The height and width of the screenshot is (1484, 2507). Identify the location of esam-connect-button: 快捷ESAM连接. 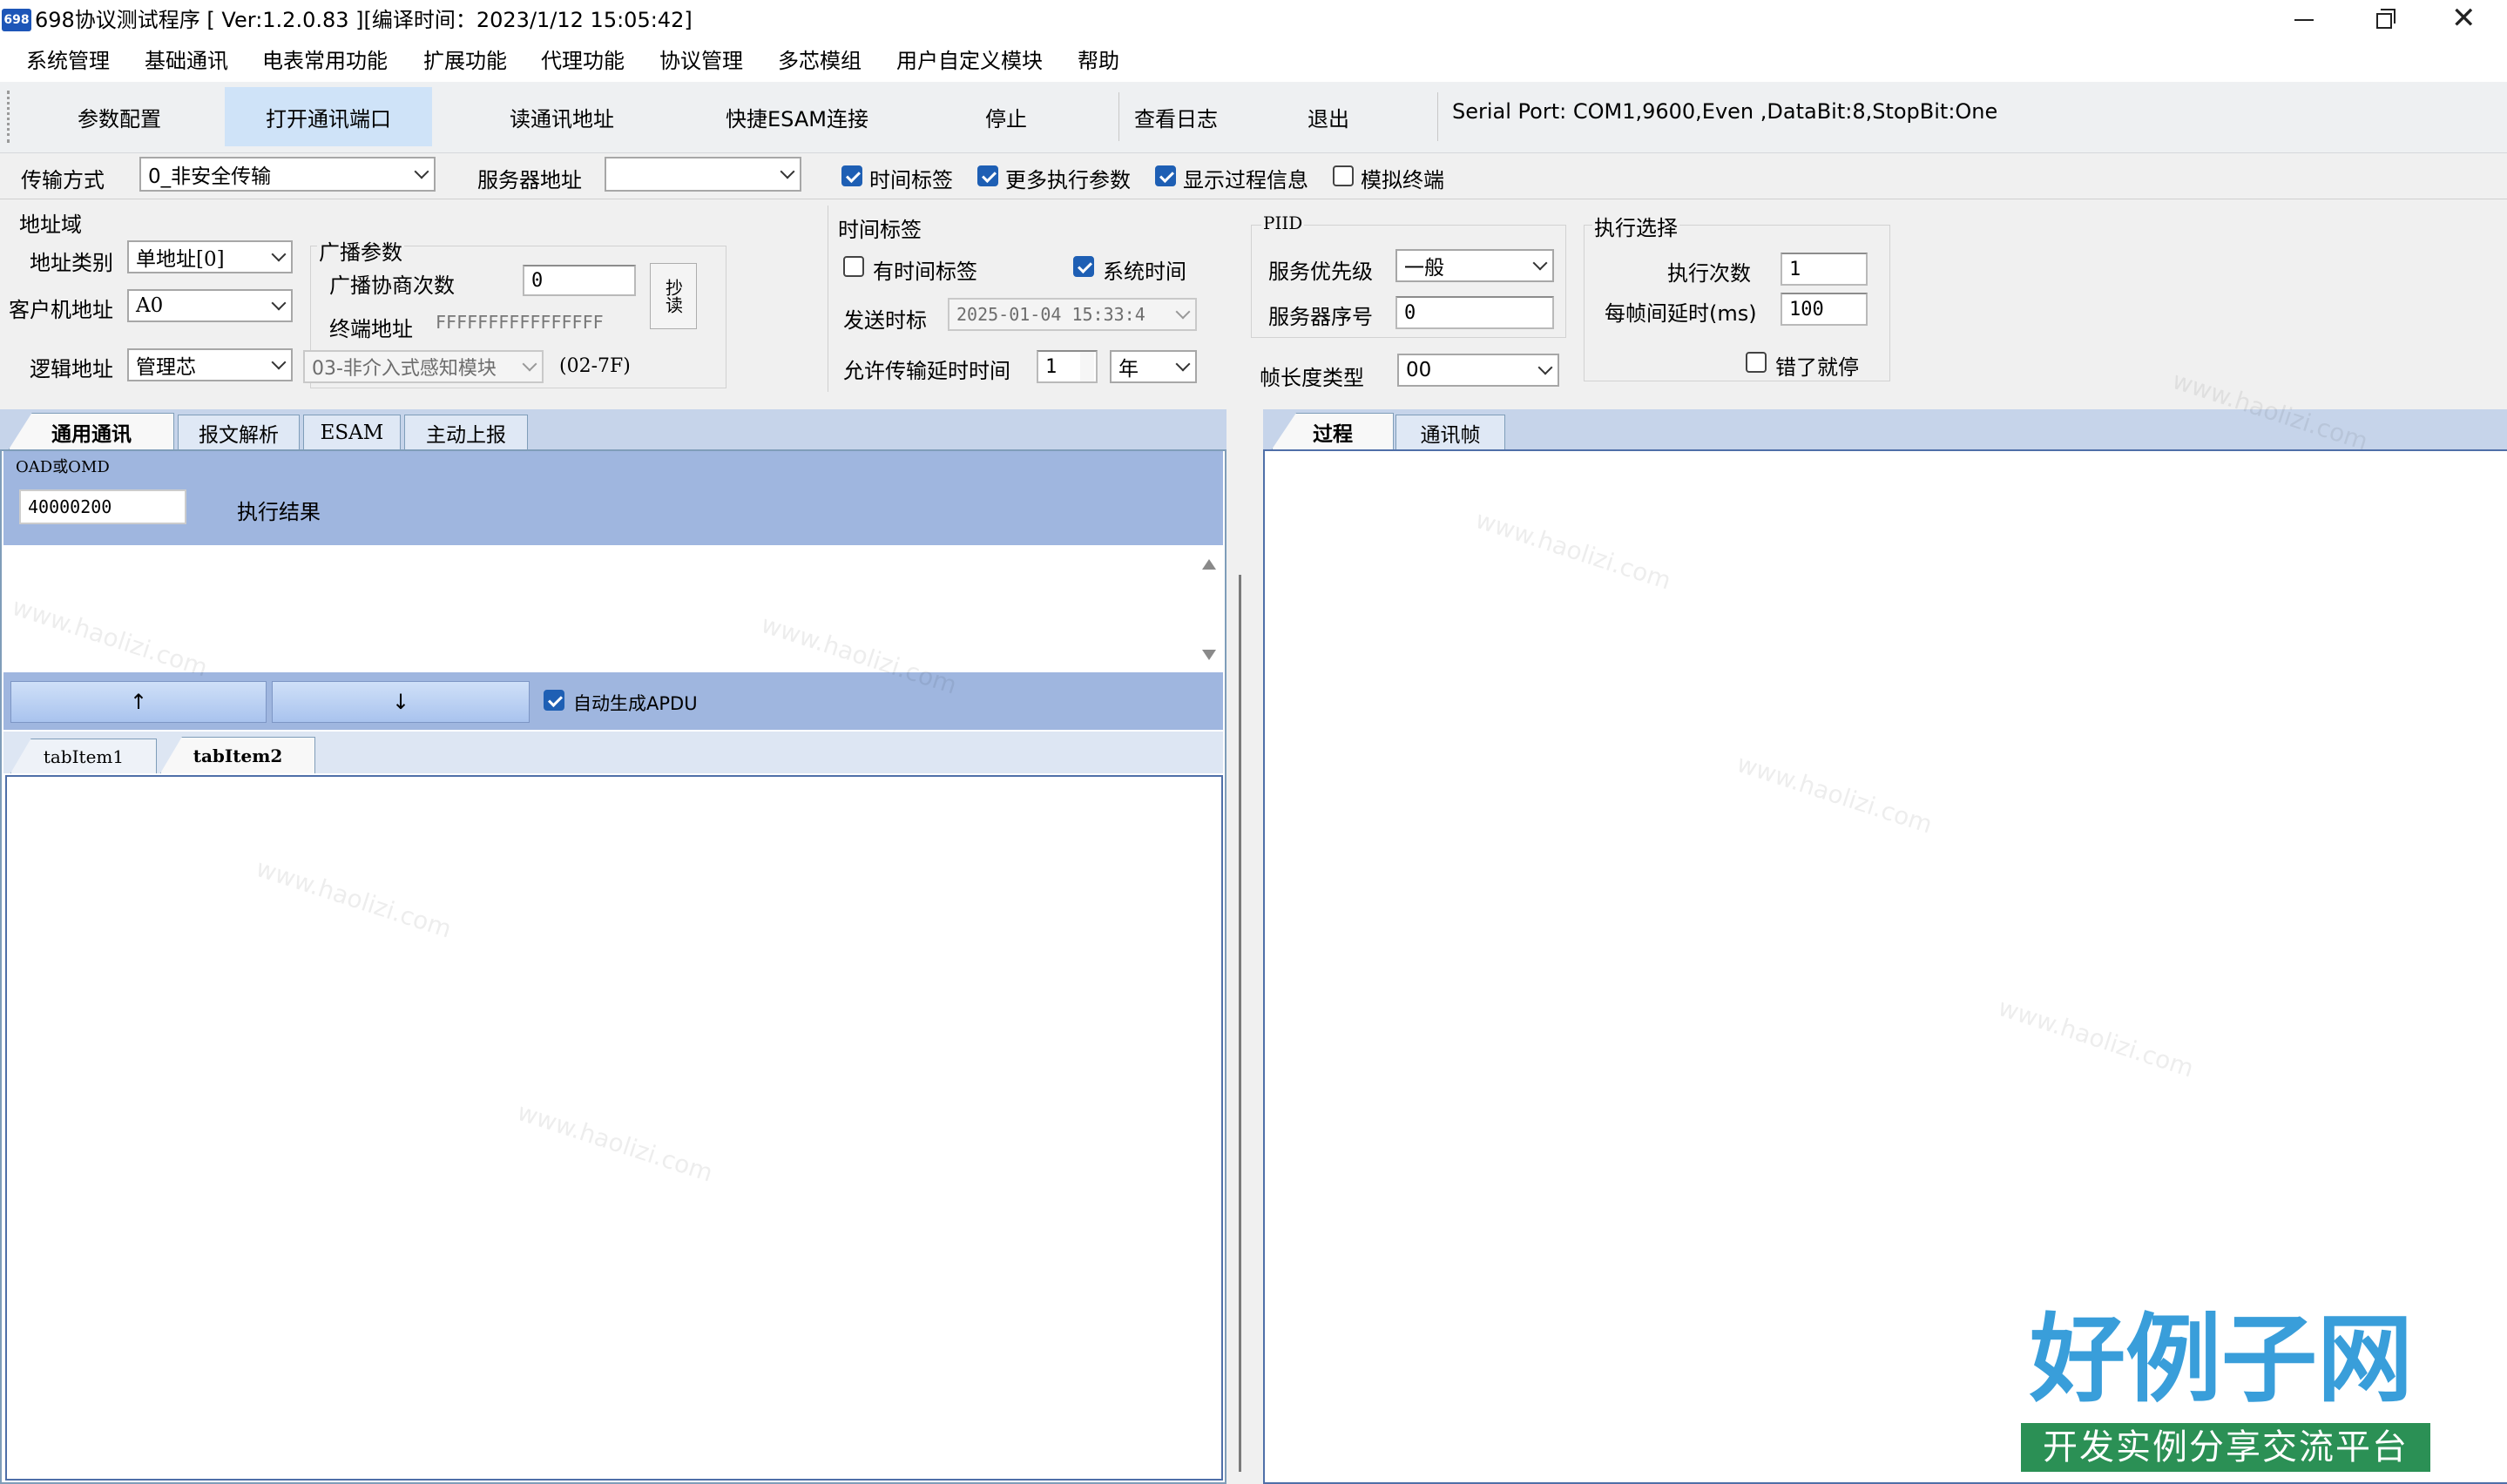
(797, 116).